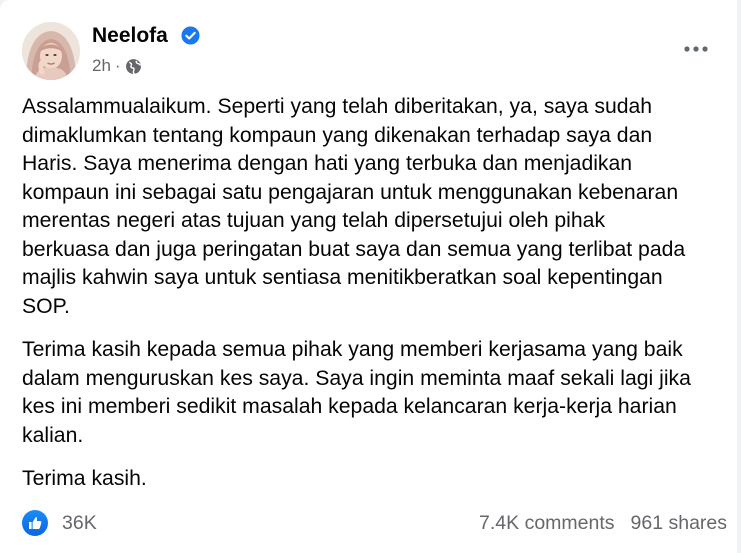 Image resolution: width=741 pixels, height=553 pixels. I want to click on verified-badge-icon, so click(190, 35).